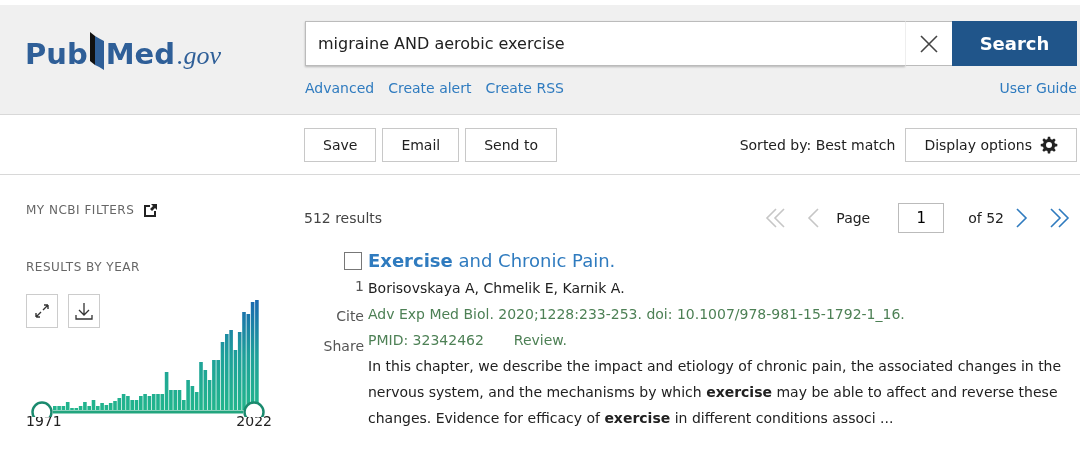 The image size is (1080, 453). What do you see at coordinates (426, 340) in the screenshot?
I see `result-pmid: PMID: 32342462` at bounding box center [426, 340].